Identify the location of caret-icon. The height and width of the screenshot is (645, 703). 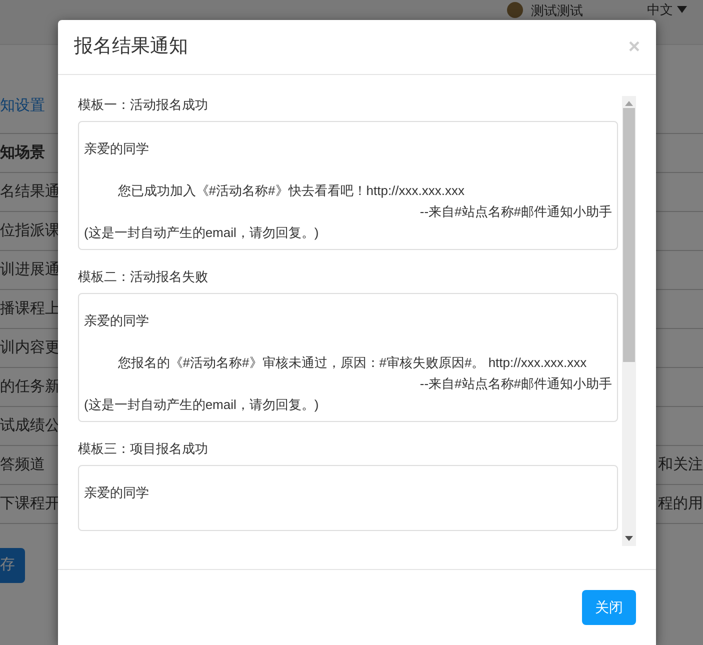
(682, 9).